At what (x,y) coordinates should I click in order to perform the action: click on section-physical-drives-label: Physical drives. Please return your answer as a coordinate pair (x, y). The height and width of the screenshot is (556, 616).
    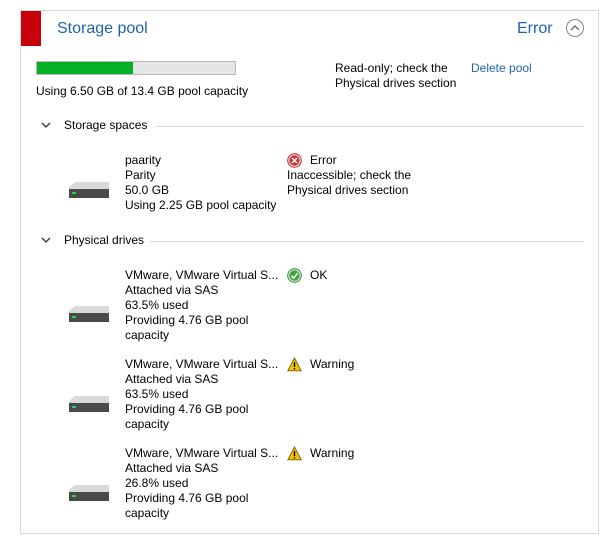
    Looking at the image, I should click on (104, 240).